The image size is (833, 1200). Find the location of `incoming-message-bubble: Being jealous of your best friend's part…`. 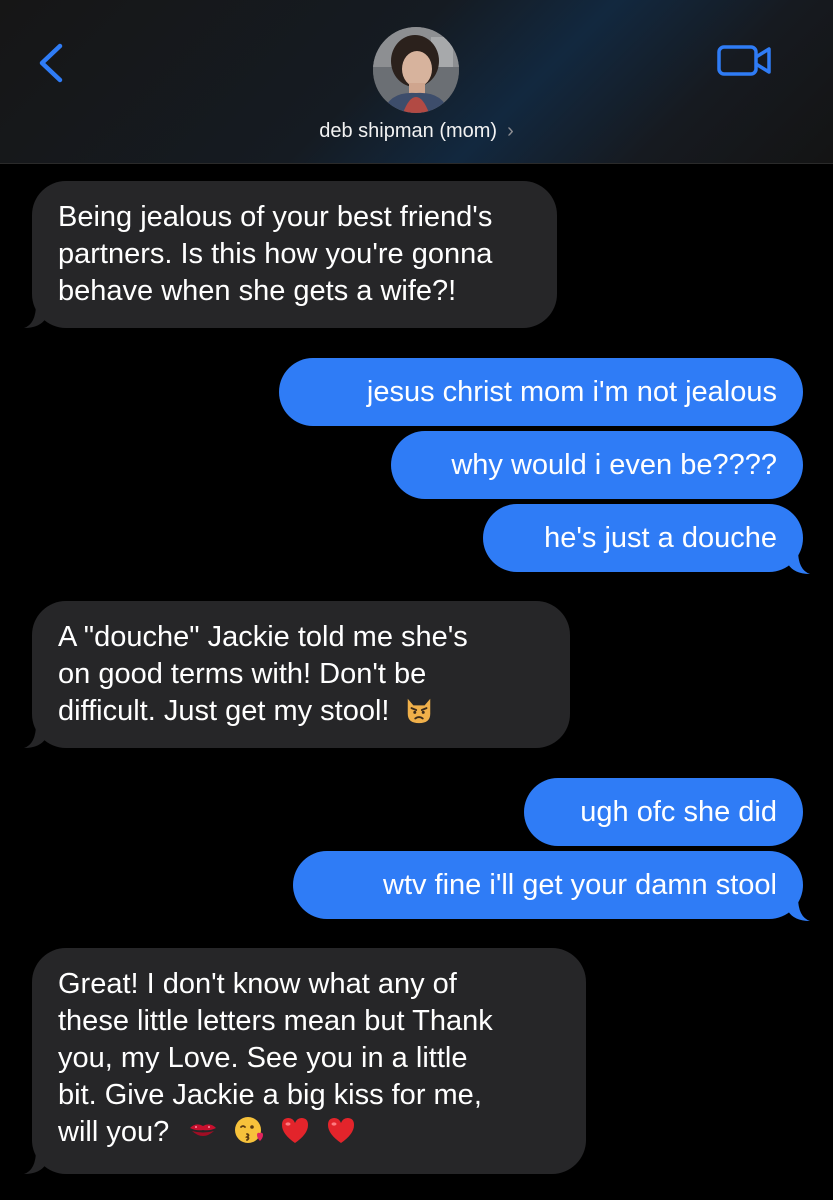

incoming-message-bubble: Being jealous of your best friend's part… is located at coordinates (294, 254).